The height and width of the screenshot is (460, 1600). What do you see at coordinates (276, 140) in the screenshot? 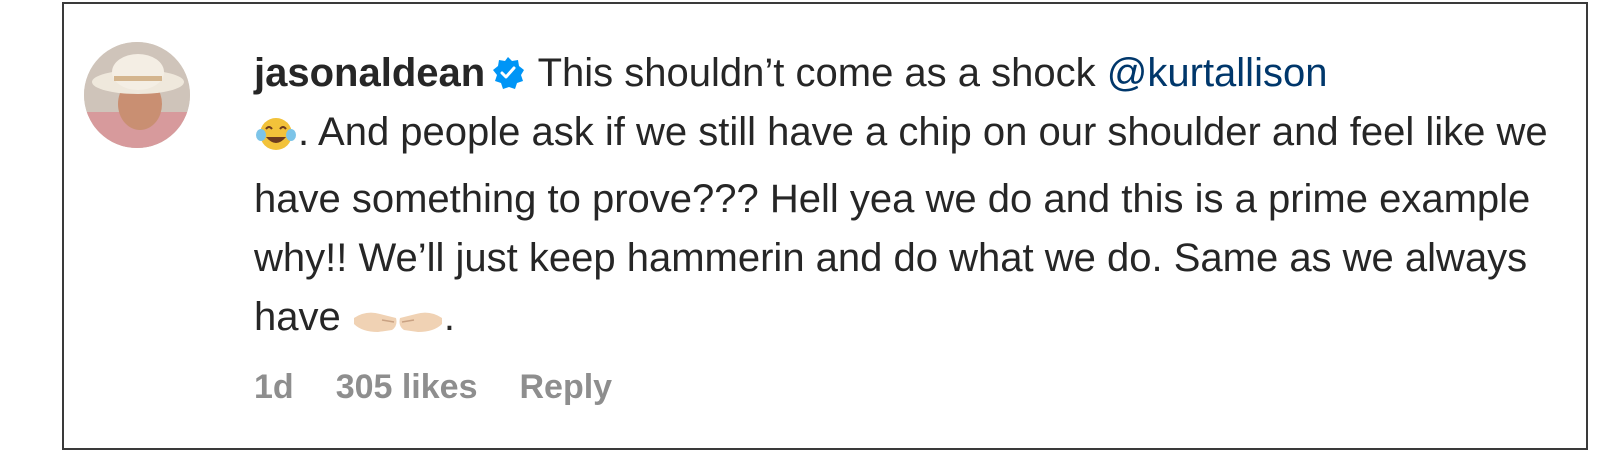
I see `face-with-tears-of-joy-icon` at bounding box center [276, 140].